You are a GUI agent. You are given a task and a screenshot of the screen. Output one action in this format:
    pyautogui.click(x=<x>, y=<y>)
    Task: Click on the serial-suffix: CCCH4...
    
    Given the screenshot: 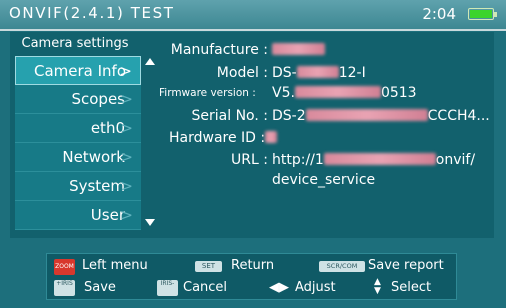 What is the action you would take?
    pyautogui.click(x=458, y=116)
    